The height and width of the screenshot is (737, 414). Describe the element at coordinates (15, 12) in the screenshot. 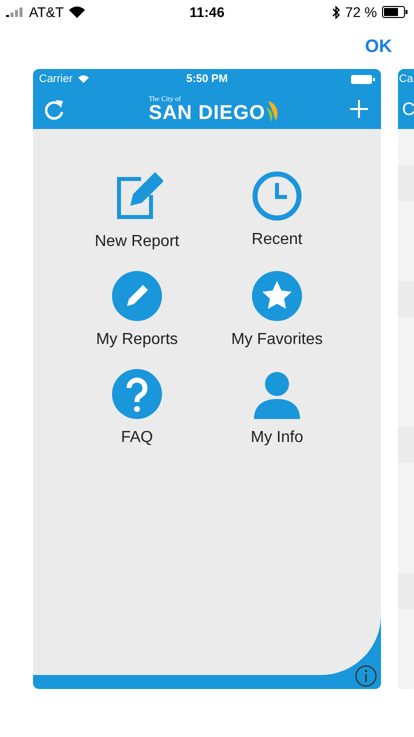

I see `signal-icon` at that location.